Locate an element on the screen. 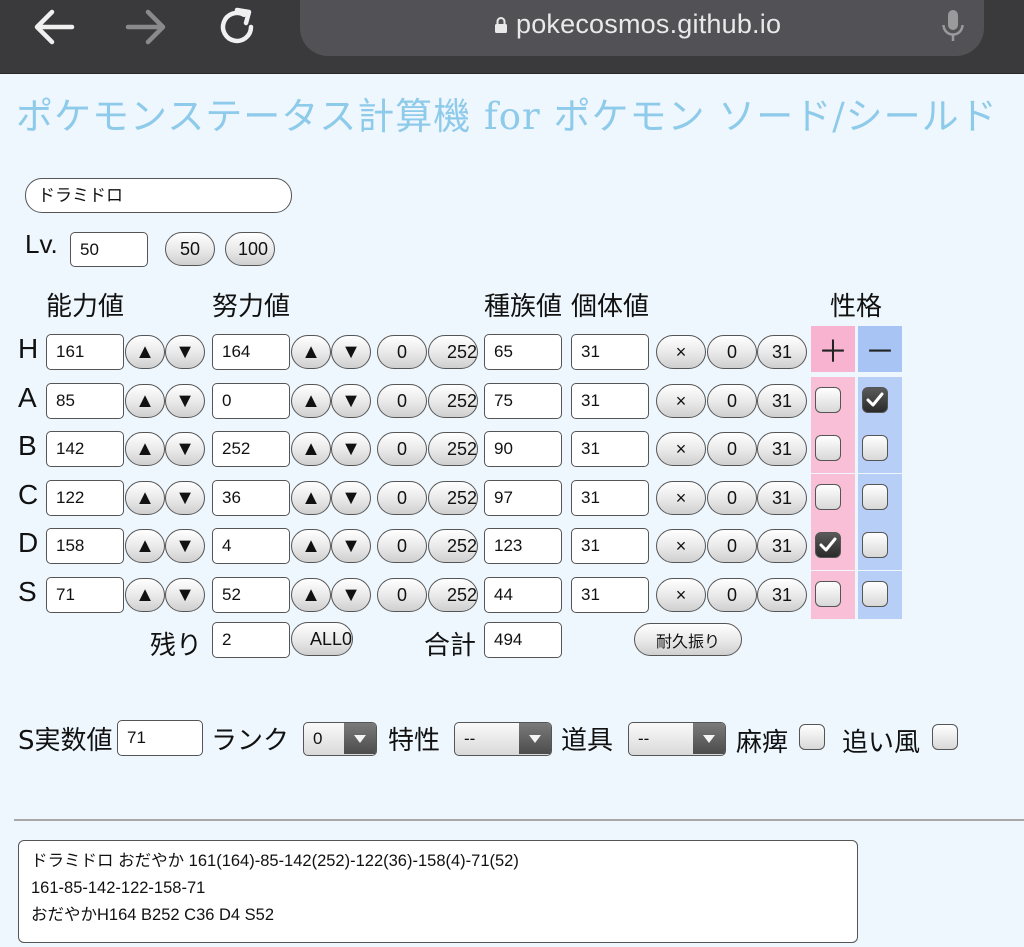  nature-plus-checkbox-a is located at coordinates (828, 400).